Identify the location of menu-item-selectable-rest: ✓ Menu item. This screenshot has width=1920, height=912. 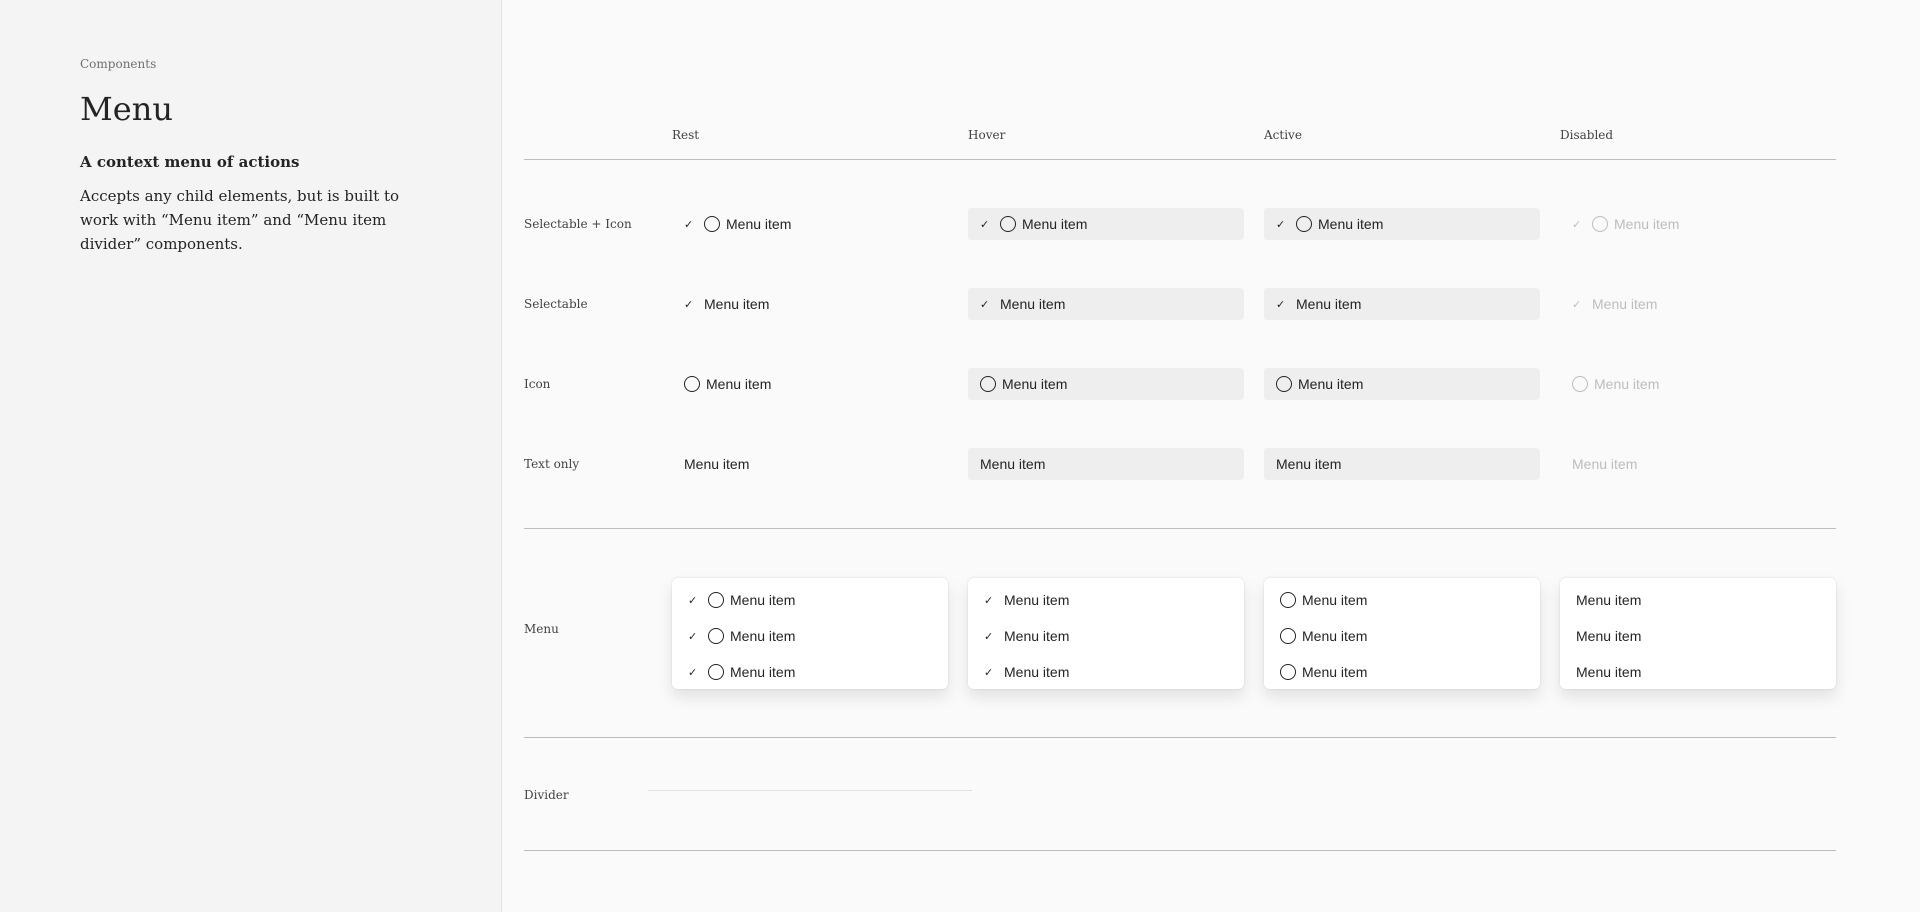
(810, 304).